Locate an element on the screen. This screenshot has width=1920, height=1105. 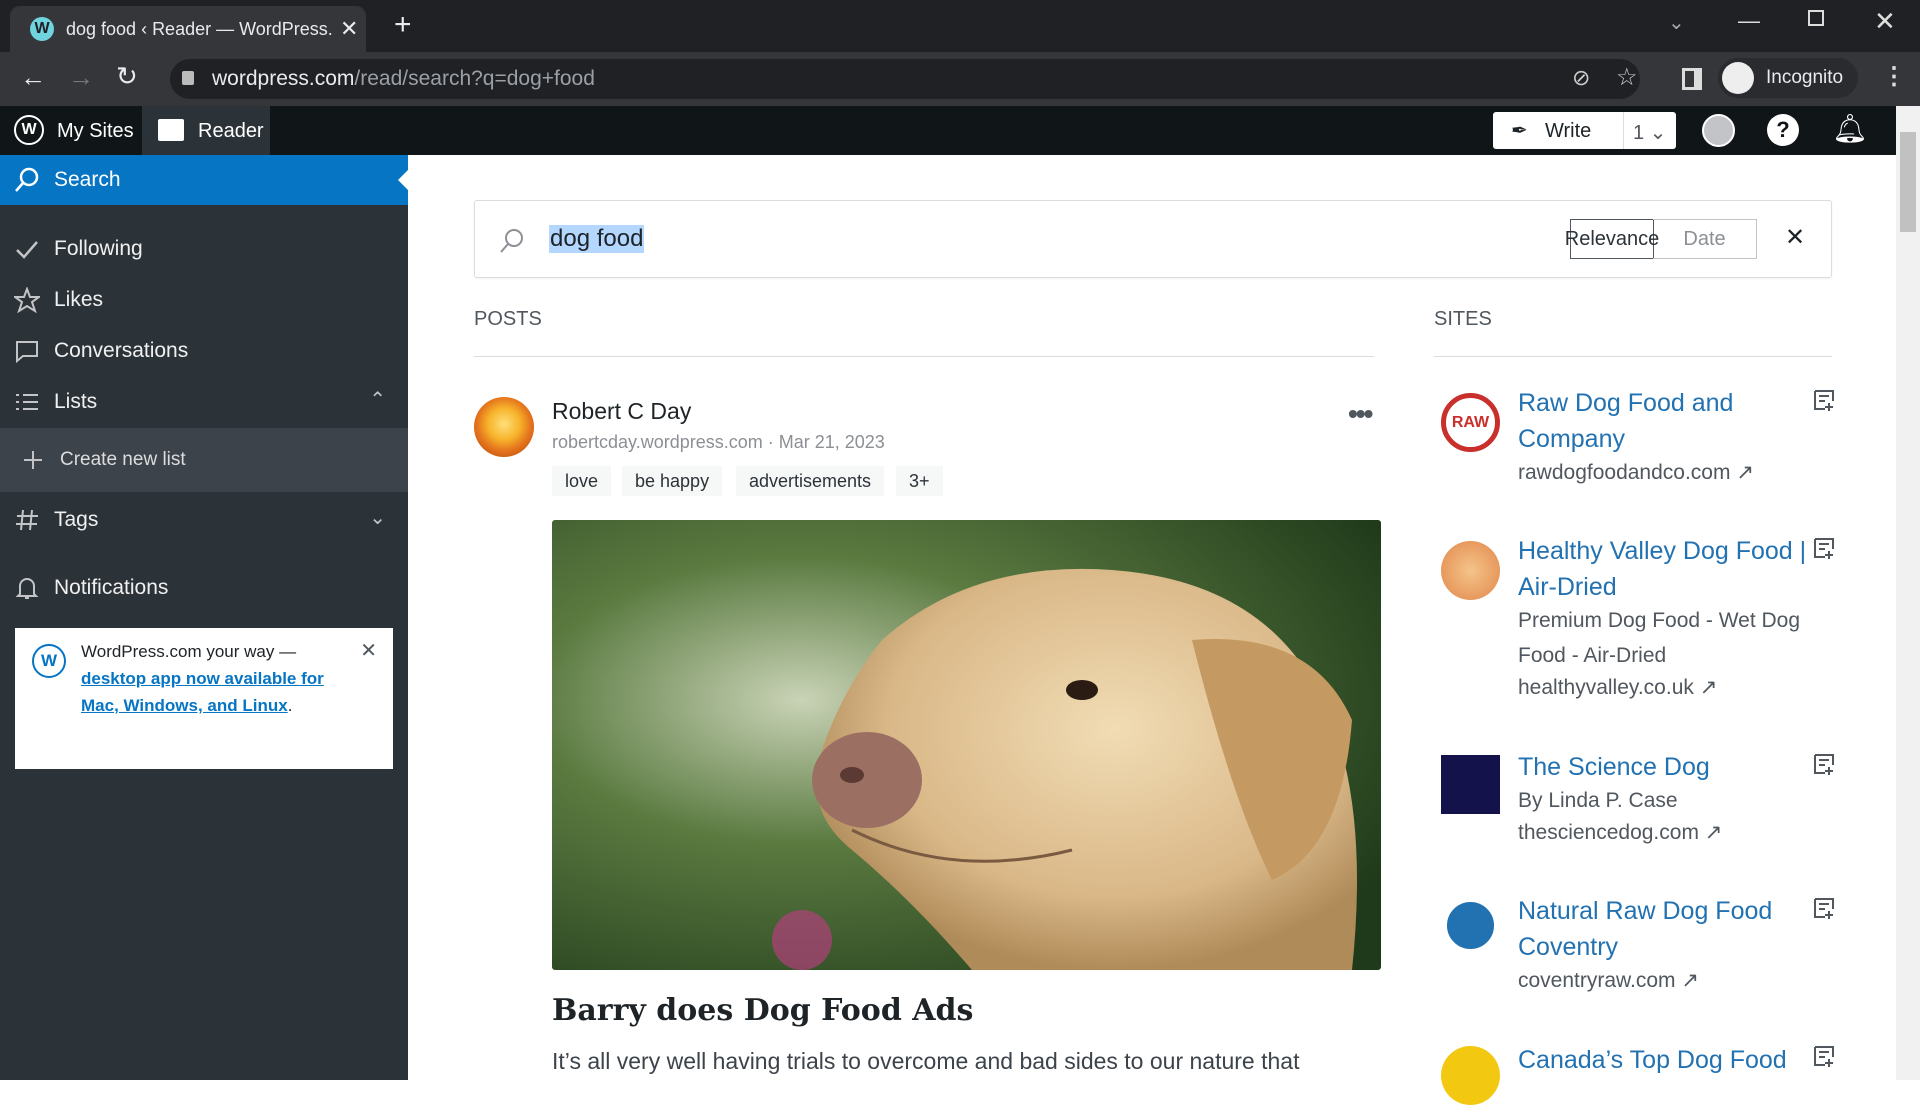
wordpress-logo-icon: W is located at coordinates (29, 130).